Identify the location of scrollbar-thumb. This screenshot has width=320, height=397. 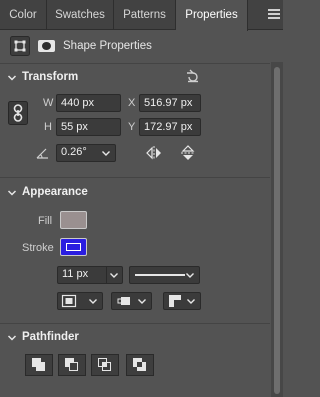
(277, 230).